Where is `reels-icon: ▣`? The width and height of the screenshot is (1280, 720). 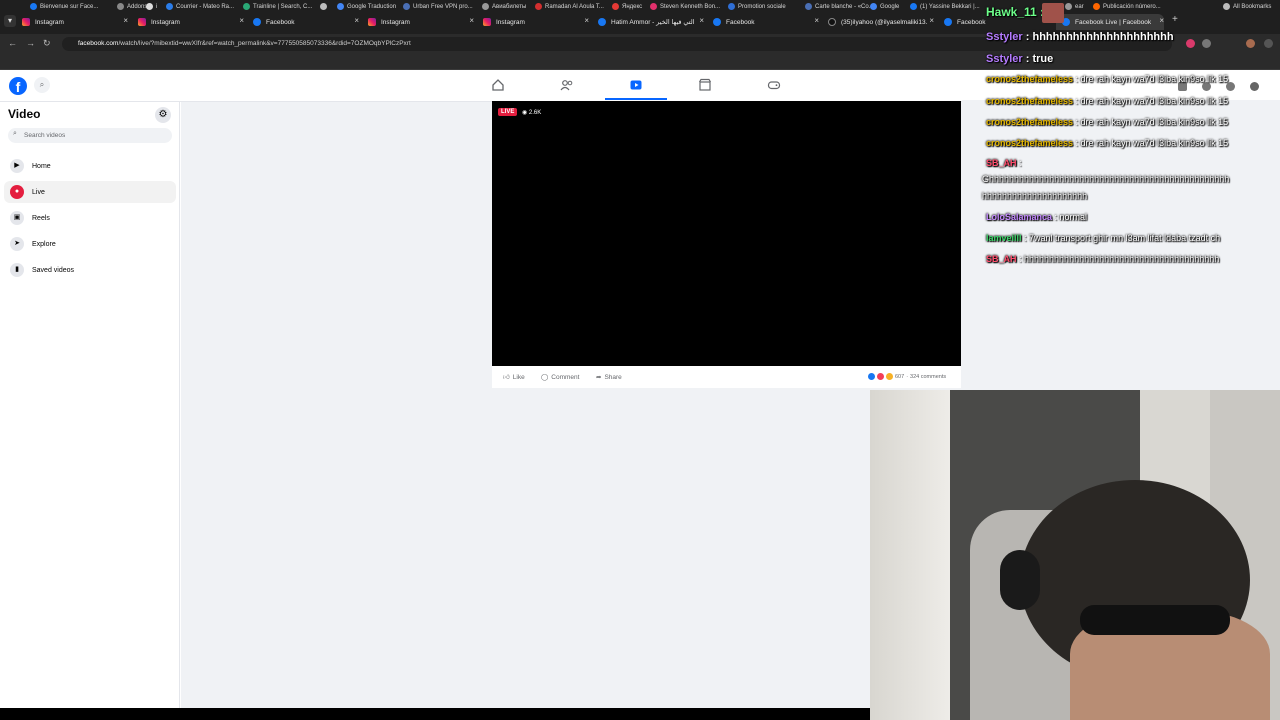 reels-icon: ▣ is located at coordinates (17, 218).